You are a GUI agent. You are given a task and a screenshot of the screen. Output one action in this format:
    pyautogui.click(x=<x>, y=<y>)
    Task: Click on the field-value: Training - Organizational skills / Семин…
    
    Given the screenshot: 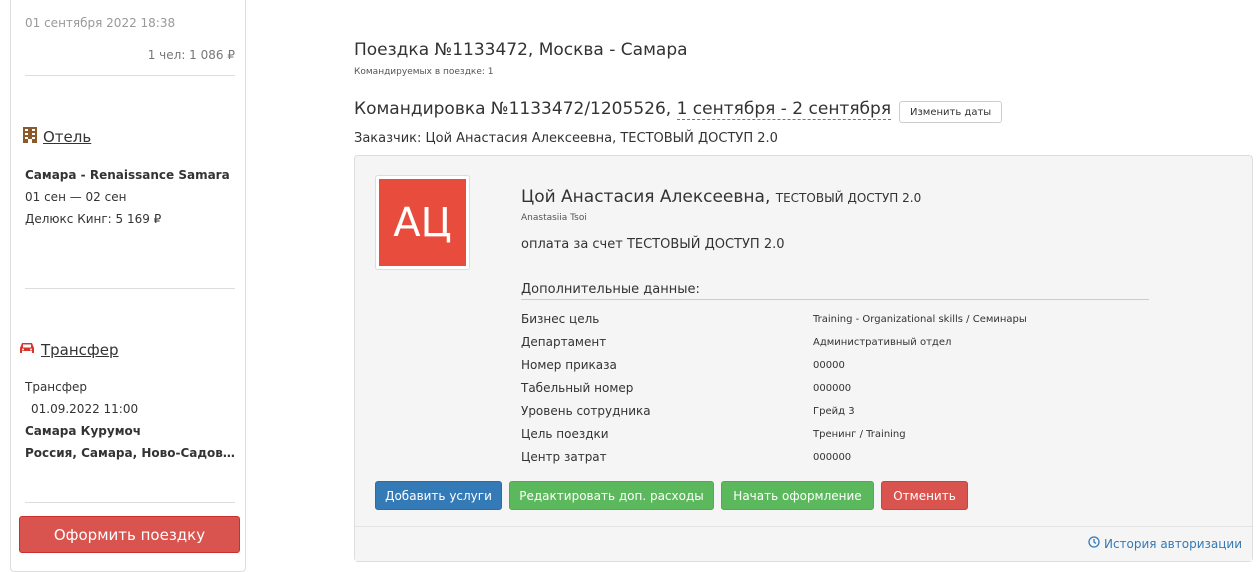 What is the action you would take?
    pyautogui.click(x=920, y=319)
    